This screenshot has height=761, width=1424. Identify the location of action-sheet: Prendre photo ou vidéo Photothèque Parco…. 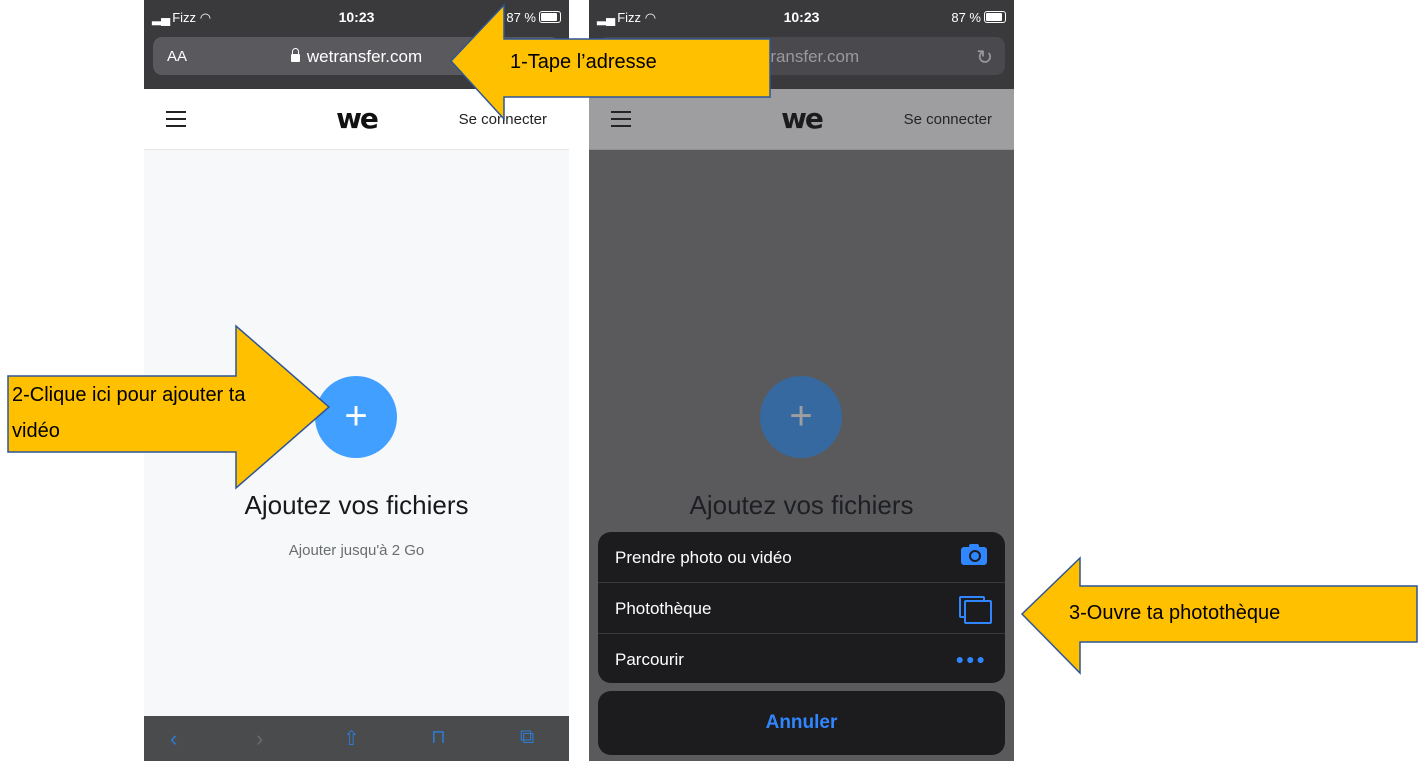
(801, 607).